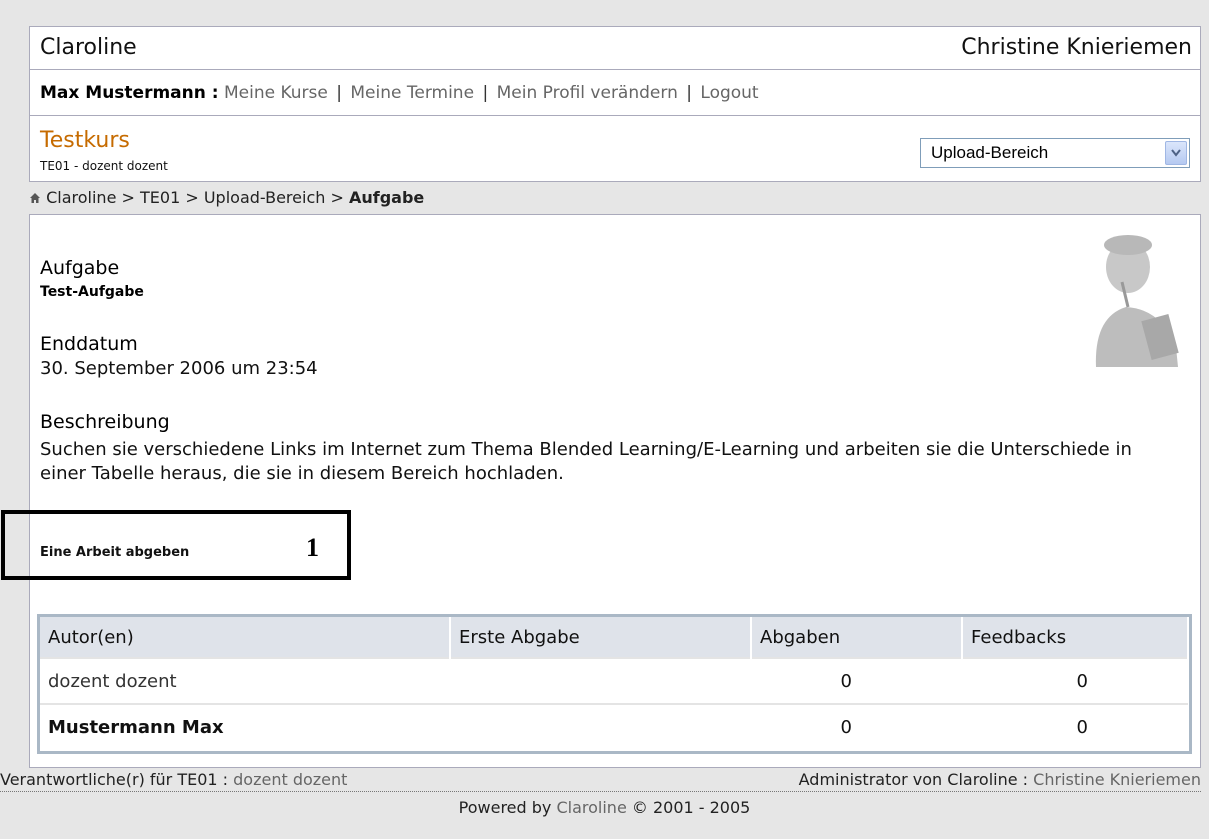 The height and width of the screenshot is (839, 1209). I want to click on home-icon, so click(35, 198).